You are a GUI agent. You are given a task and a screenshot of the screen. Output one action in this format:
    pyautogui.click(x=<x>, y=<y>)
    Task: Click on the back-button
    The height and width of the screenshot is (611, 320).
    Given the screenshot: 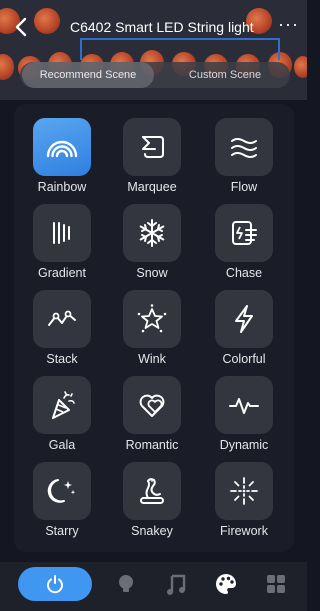 What is the action you would take?
    pyautogui.click(x=22, y=27)
    